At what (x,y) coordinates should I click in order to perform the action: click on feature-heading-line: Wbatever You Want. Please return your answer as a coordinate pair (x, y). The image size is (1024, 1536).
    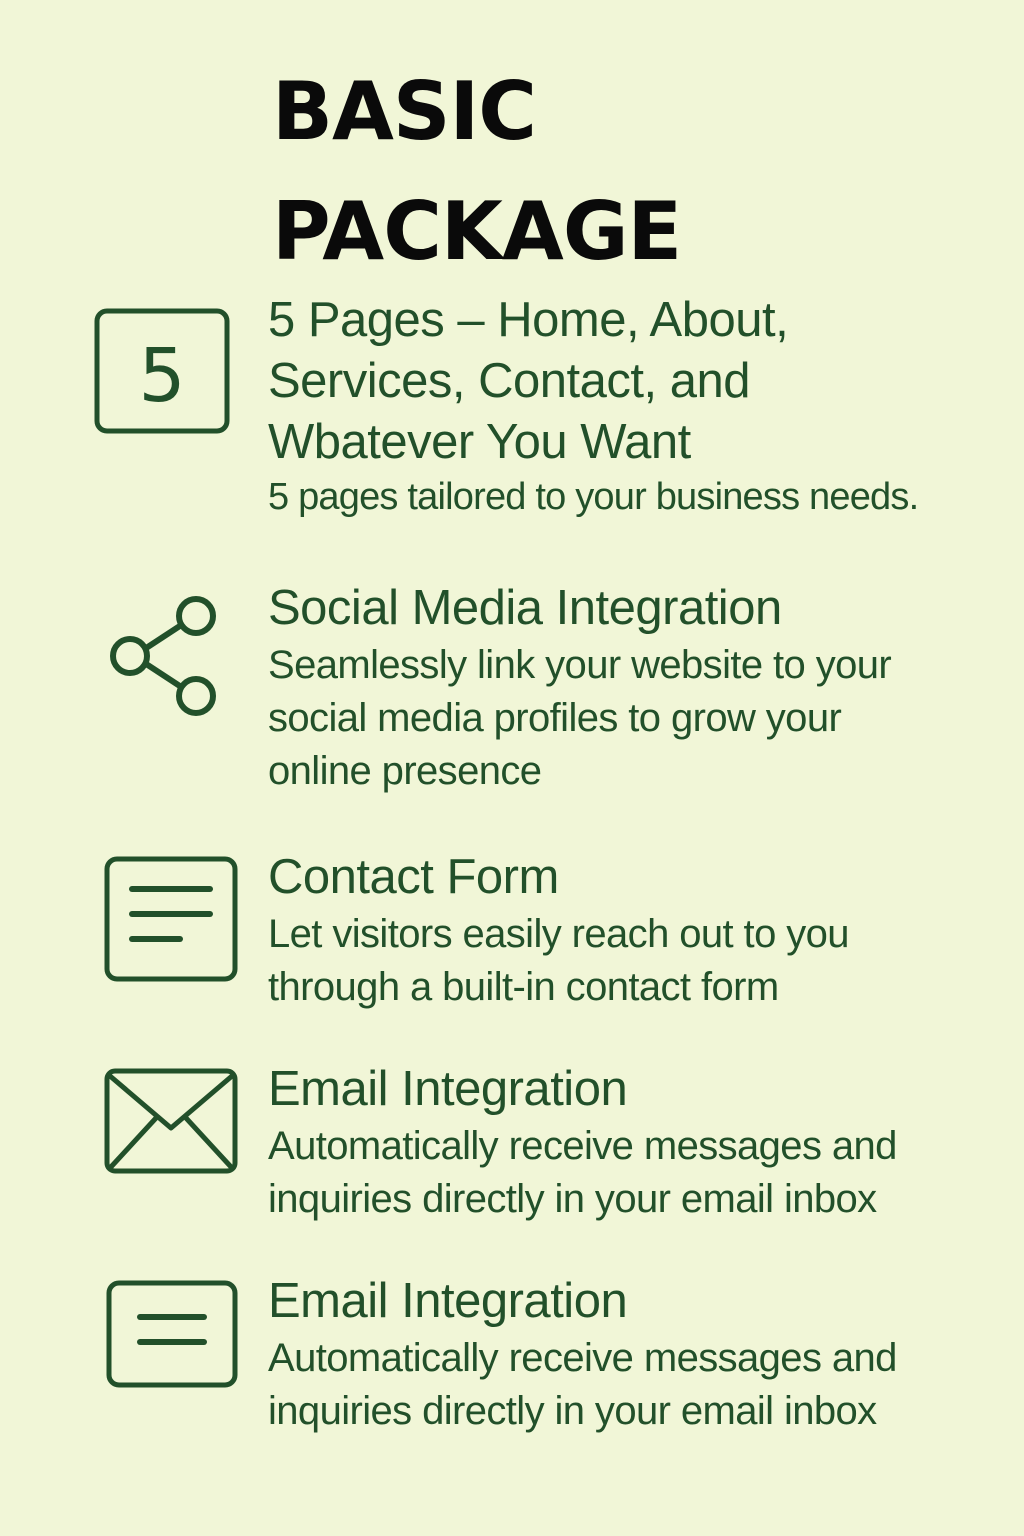
    Looking at the image, I should click on (479, 442).